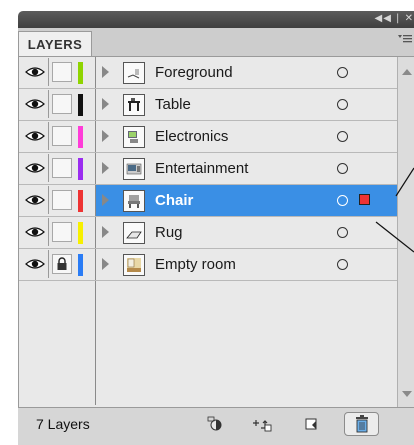 The height and width of the screenshot is (445, 414). I want to click on layer-name: Rug, so click(169, 232).